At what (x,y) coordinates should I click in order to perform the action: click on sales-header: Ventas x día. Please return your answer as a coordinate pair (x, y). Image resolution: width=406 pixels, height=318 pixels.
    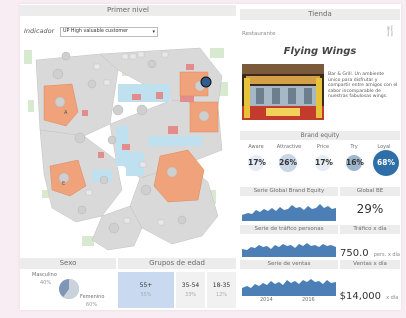
    Looking at the image, I should click on (370, 264).